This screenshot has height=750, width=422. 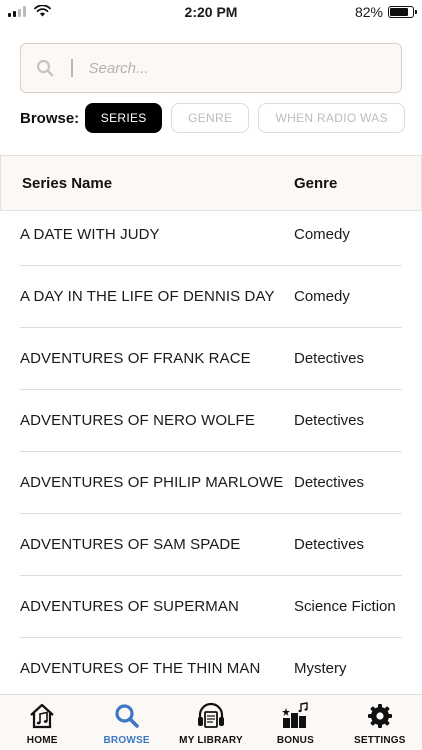 I want to click on browse-filter: Browse: SERIES GENRE WHEN RADIO WAS, so click(x=217, y=118).